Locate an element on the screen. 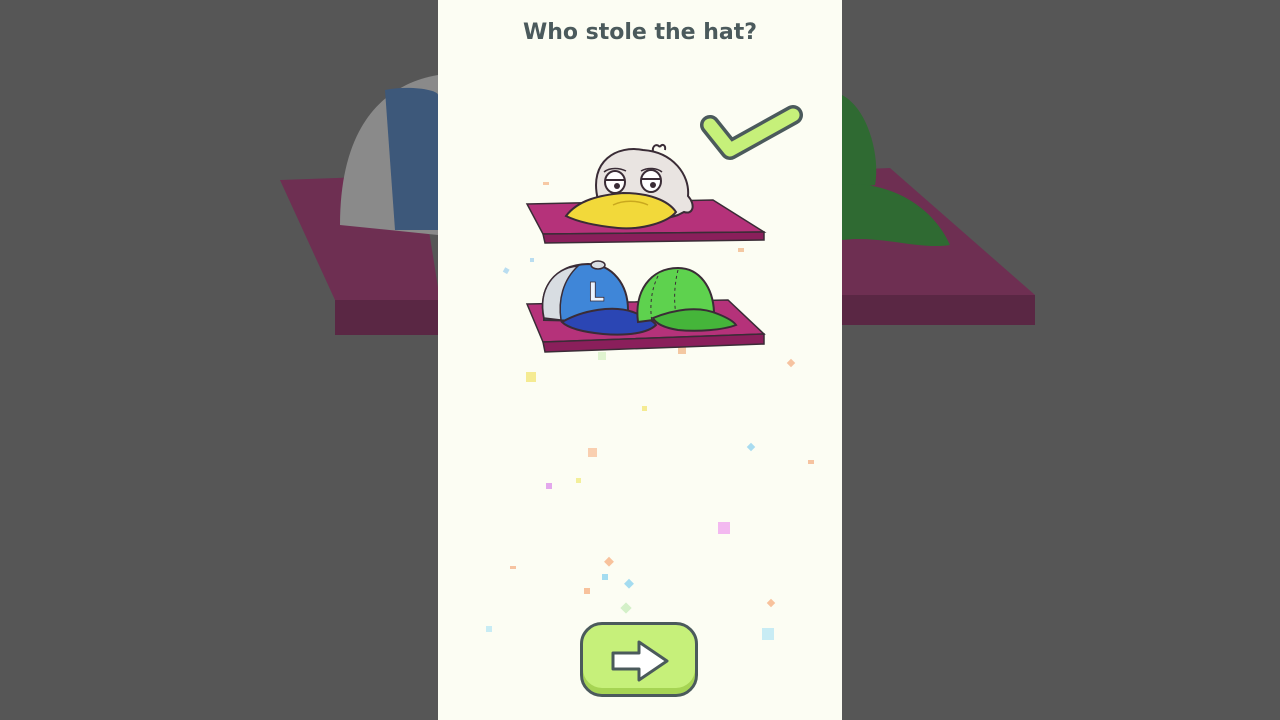 Image resolution: width=1280 pixels, height=720 pixels. next-button is located at coordinates (639, 659).